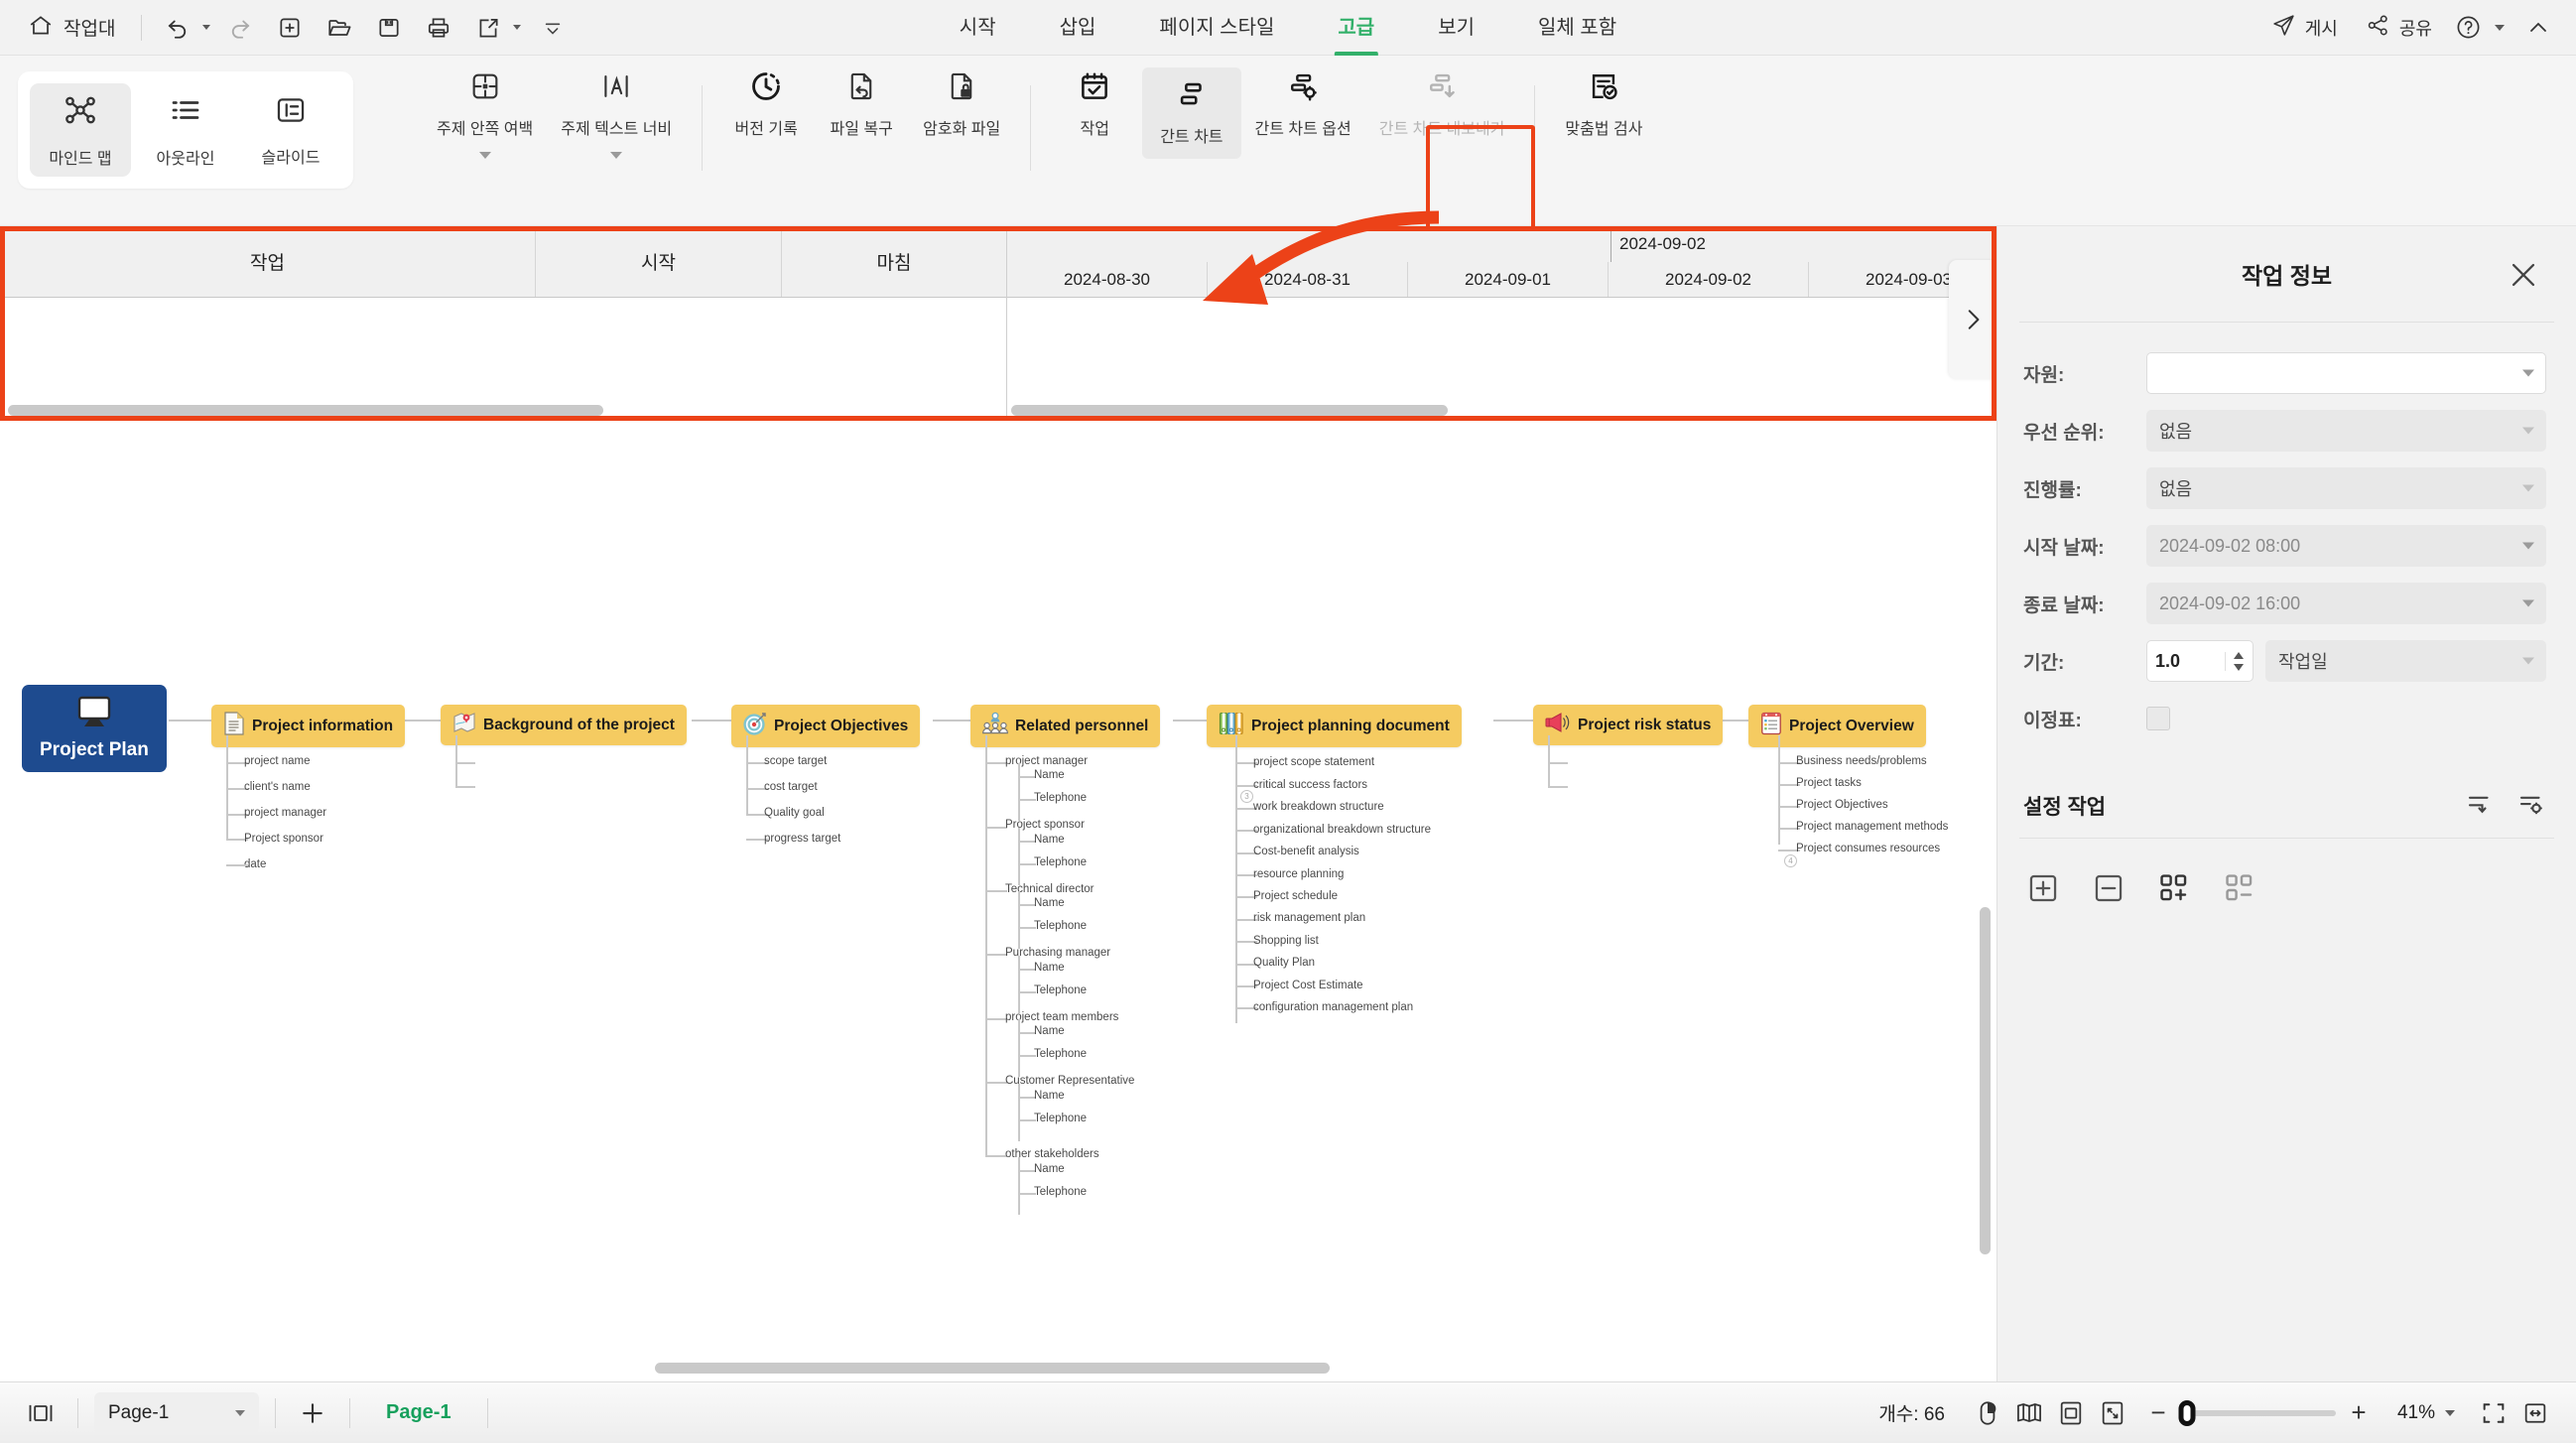 This screenshot has height=1443, width=2576. I want to click on mindmap-branch-background: Background of the project, so click(564, 725).